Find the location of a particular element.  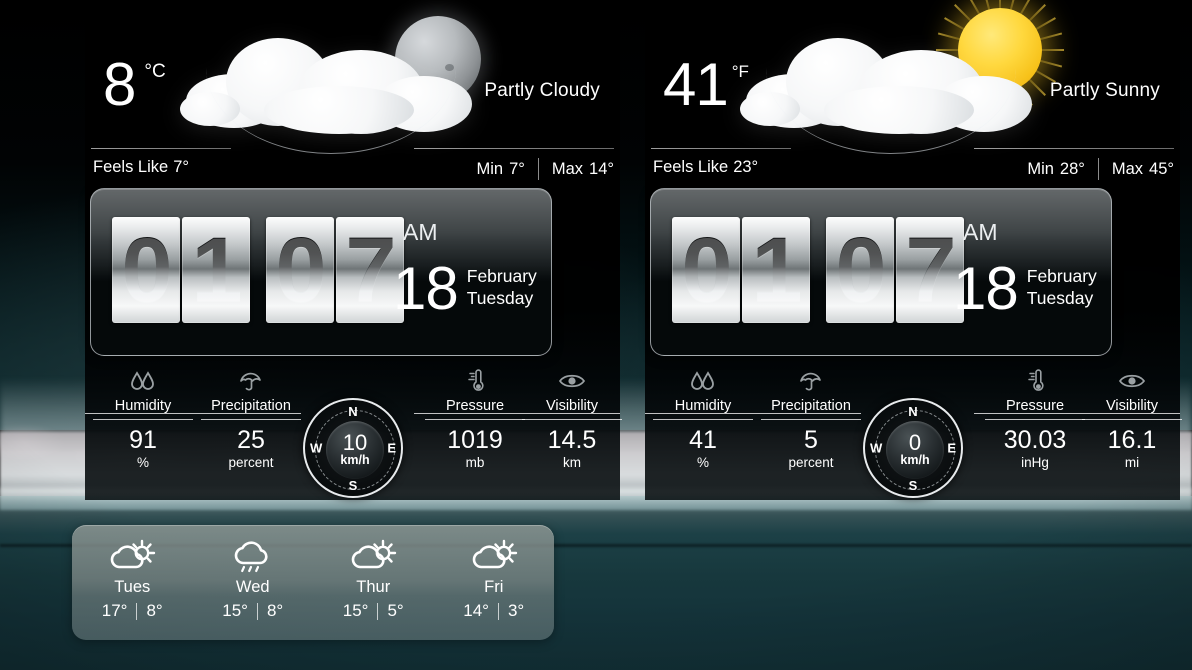

forecast-high: 14° is located at coordinates (476, 610).